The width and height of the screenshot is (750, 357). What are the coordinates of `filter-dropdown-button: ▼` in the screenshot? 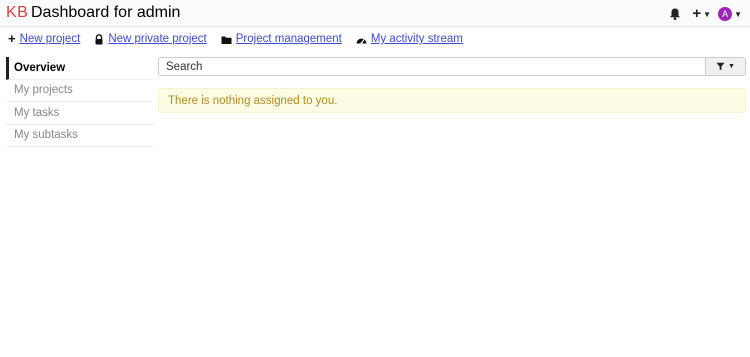 It's located at (725, 66).